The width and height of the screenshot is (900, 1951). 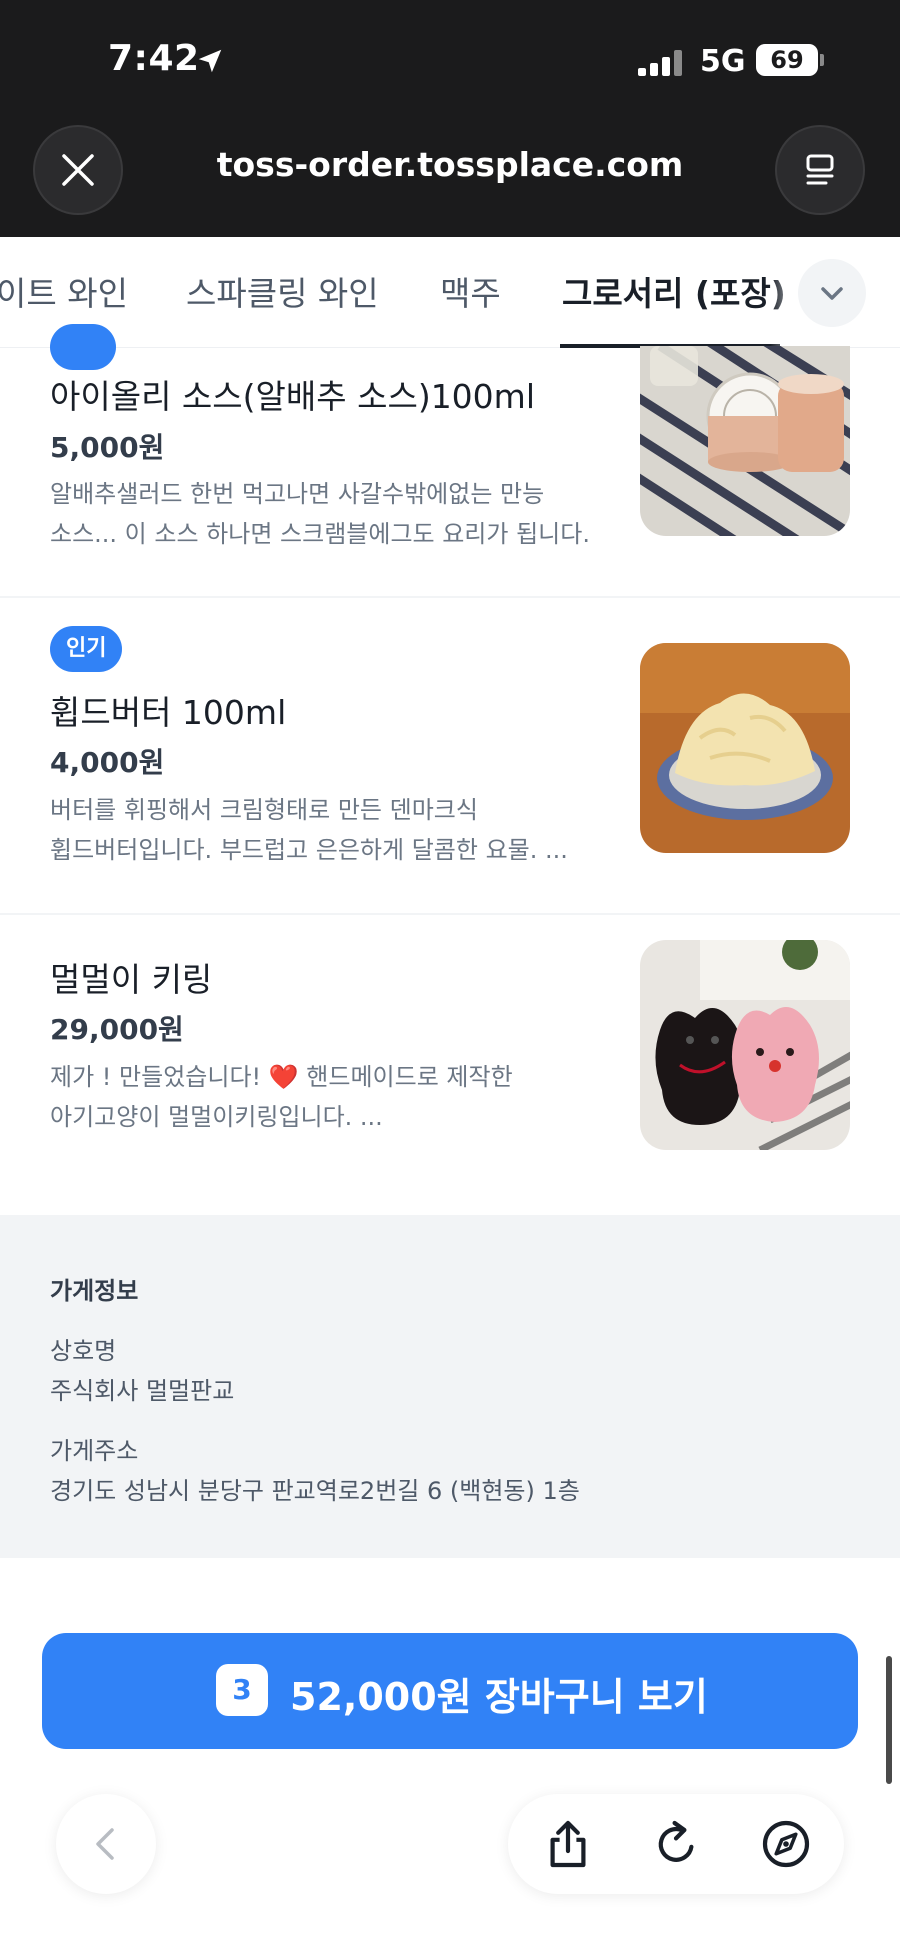 What do you see at coordinates (889, 1720) in the screenshot?
I see `scrollbar` at bounding box center [889, 1720].